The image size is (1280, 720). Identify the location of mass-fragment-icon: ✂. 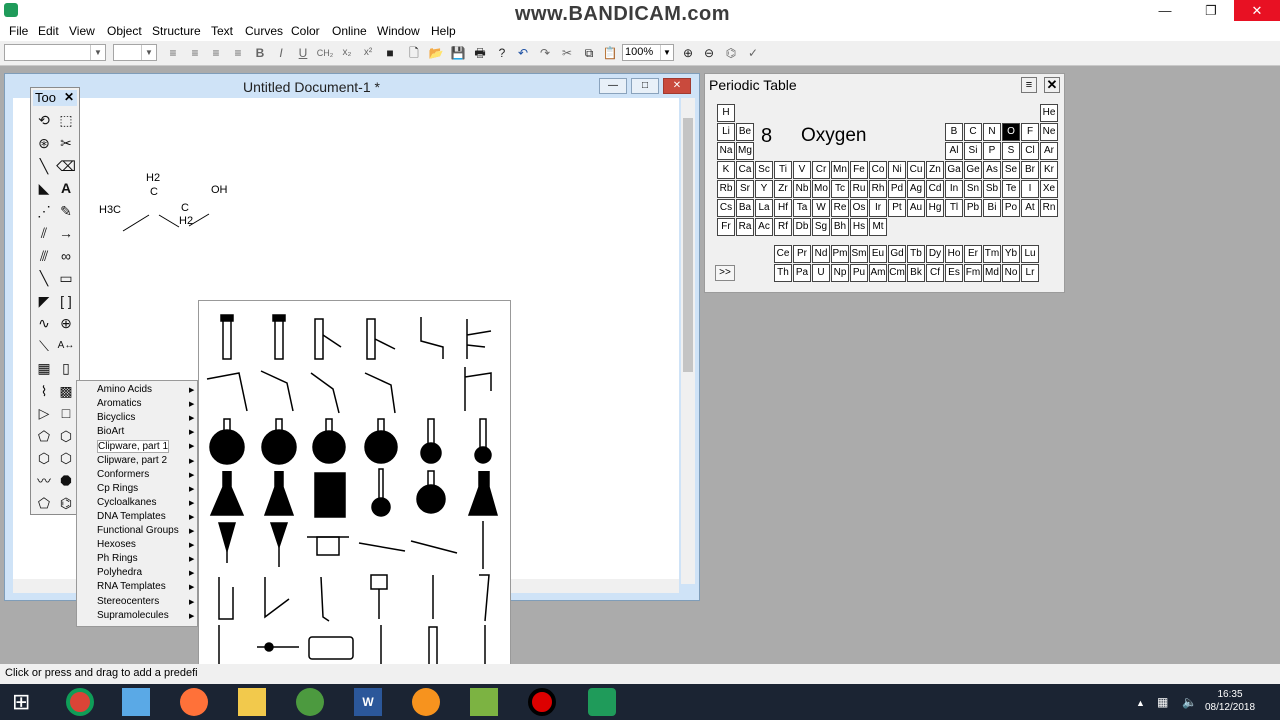
(66, 143).